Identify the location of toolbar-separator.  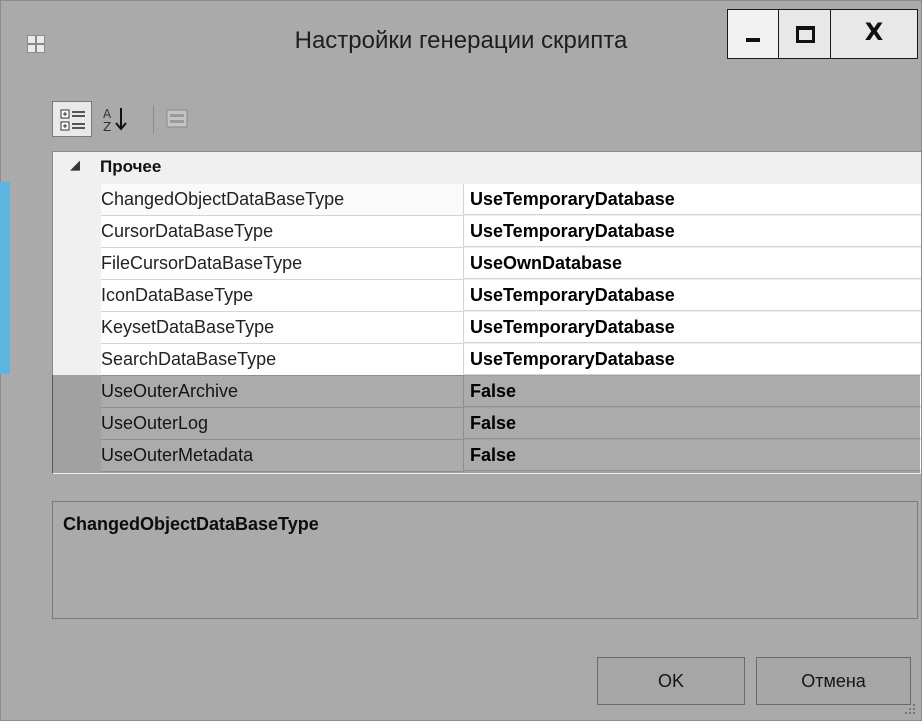
(153, 119).